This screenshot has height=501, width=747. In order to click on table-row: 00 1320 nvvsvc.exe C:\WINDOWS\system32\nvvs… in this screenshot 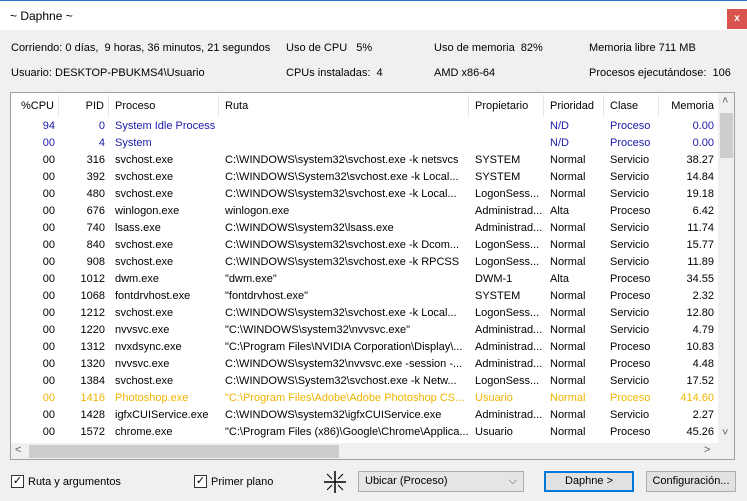, I will do `click(365, 364)`.